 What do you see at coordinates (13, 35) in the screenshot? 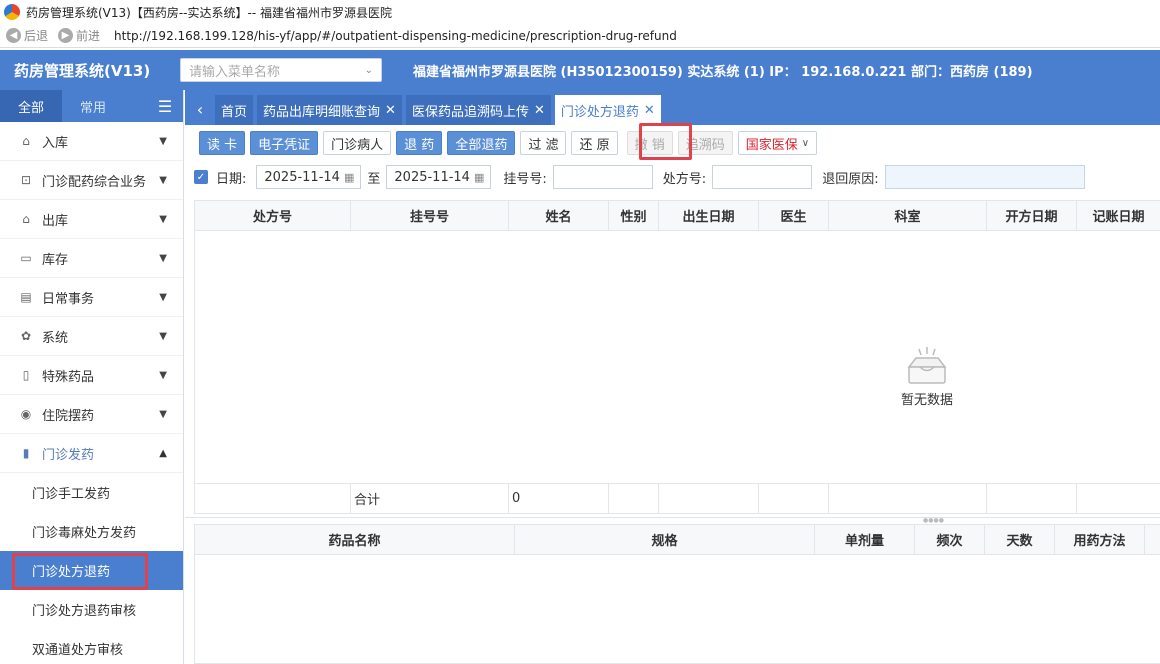
I see `arrow-left-icon: ◀` at bounding box center [13, 35].